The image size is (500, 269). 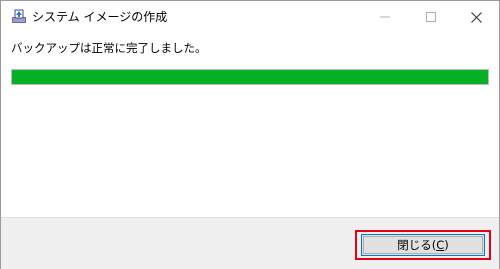 I want to click on close-button-label-prefix: 閉じる(, so click(x=417, y=245).